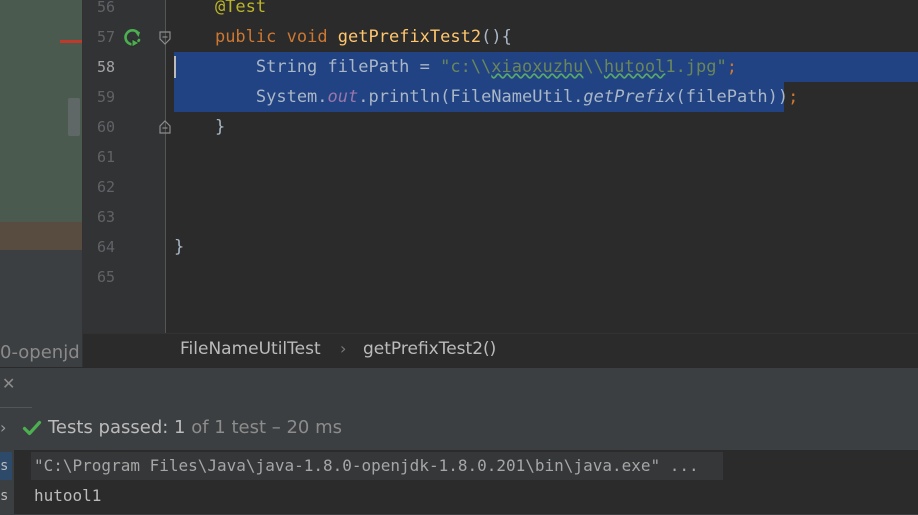 This screenshot has width=918, height=515. I want to click on code-token: String filePath =, so click(307, 67).